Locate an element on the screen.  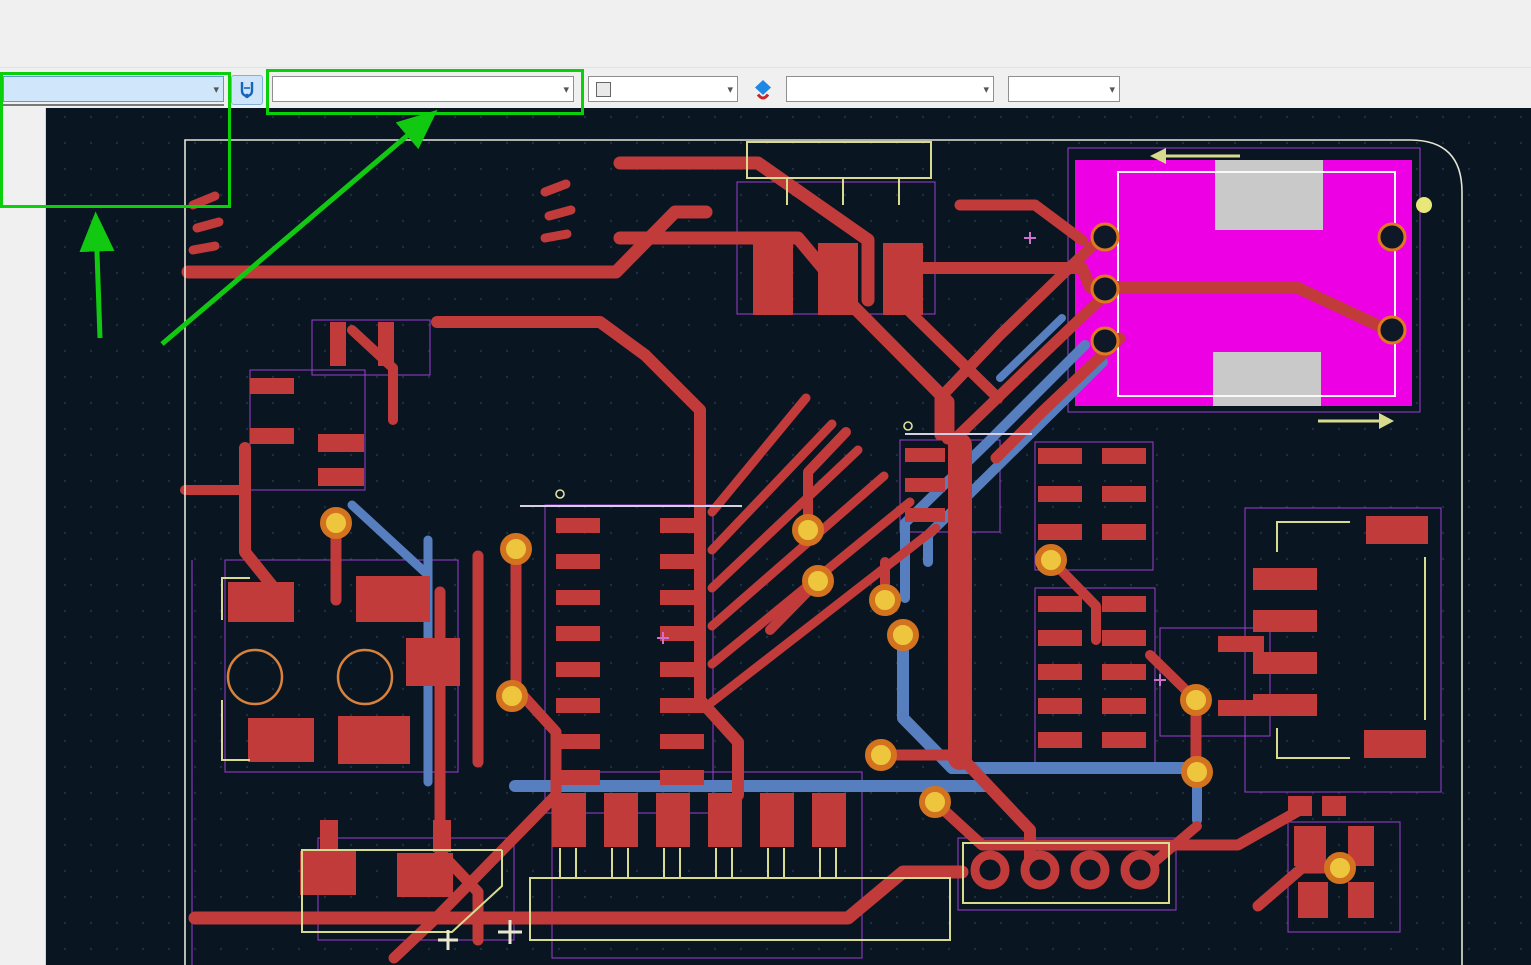
options-toolbar: ▾ ▾ ▾ ▾ ▾ is located at coordinates (765, 88).